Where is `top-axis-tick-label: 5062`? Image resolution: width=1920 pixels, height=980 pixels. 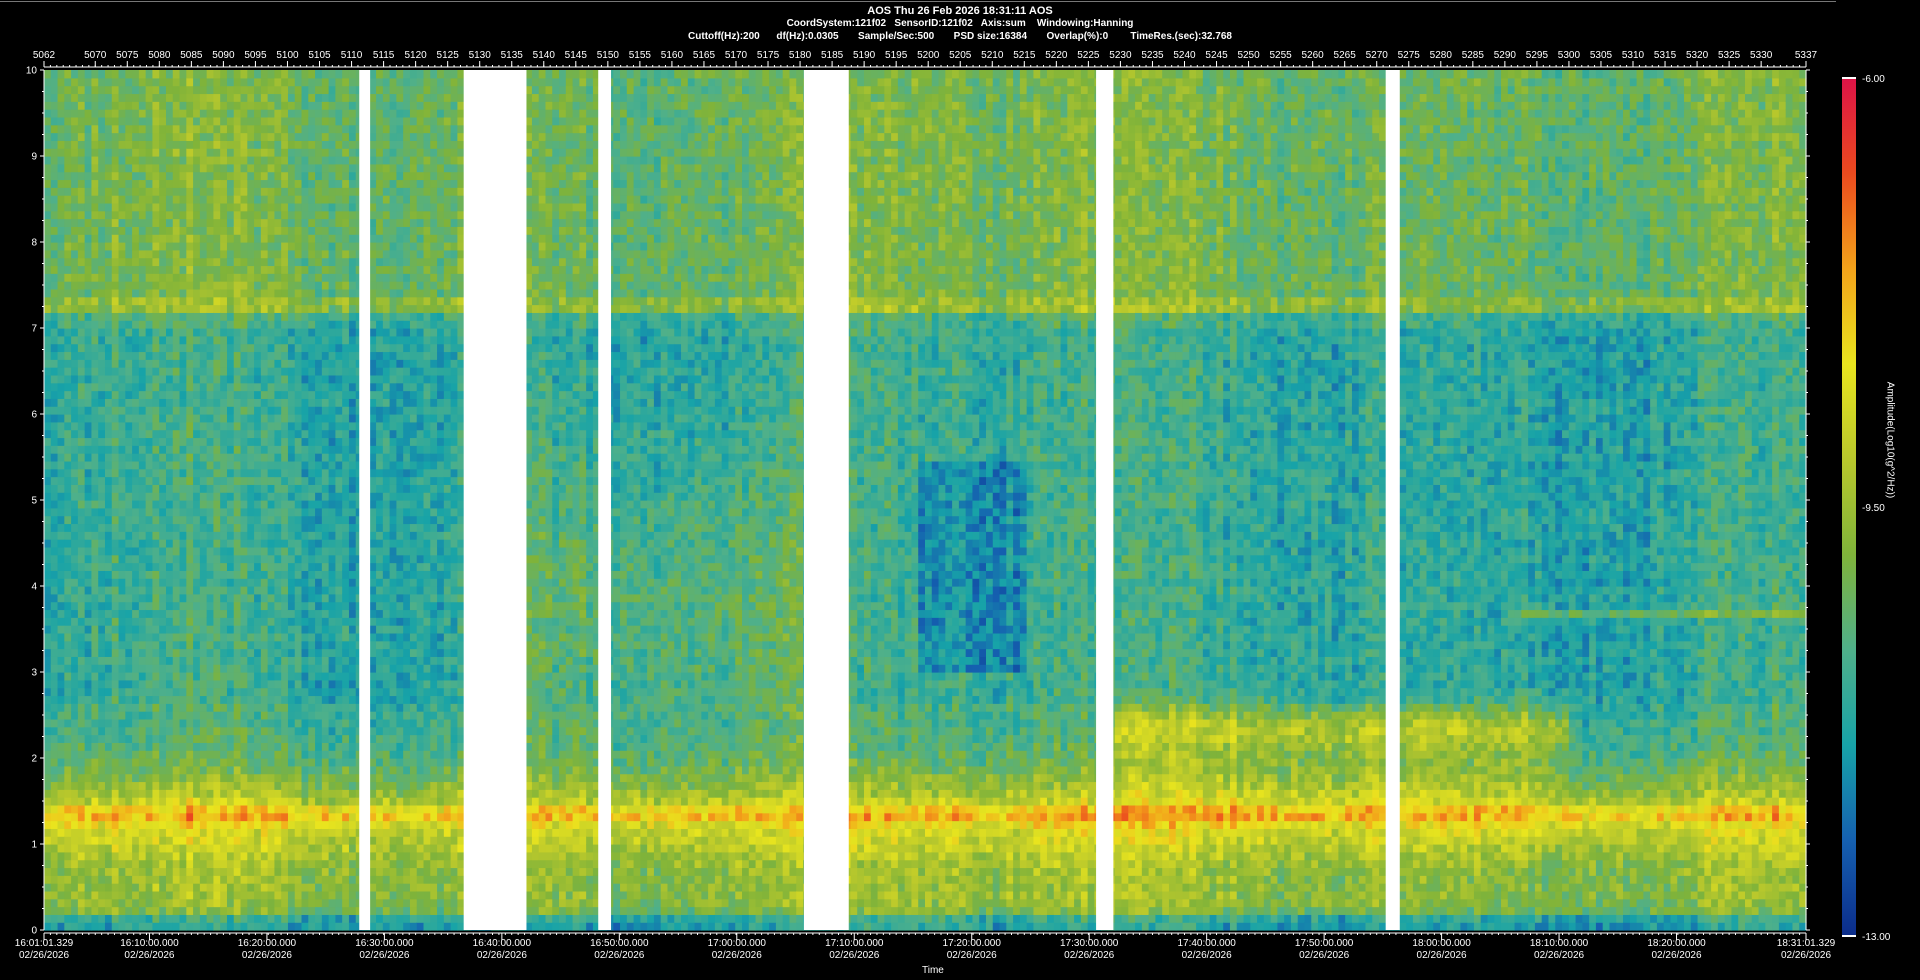
top-axis-tick-label: 5062 is located at coordinates (44, 55).